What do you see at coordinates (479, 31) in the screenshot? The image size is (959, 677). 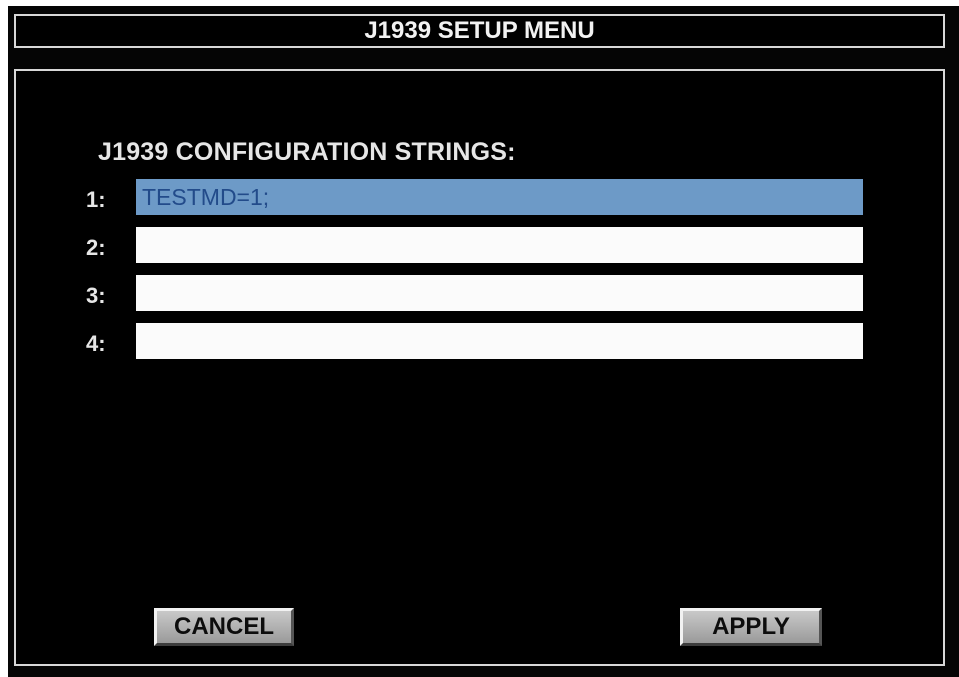 I see `menu-title: J1939 SETUP MENU` at bounding box center [479, 31].